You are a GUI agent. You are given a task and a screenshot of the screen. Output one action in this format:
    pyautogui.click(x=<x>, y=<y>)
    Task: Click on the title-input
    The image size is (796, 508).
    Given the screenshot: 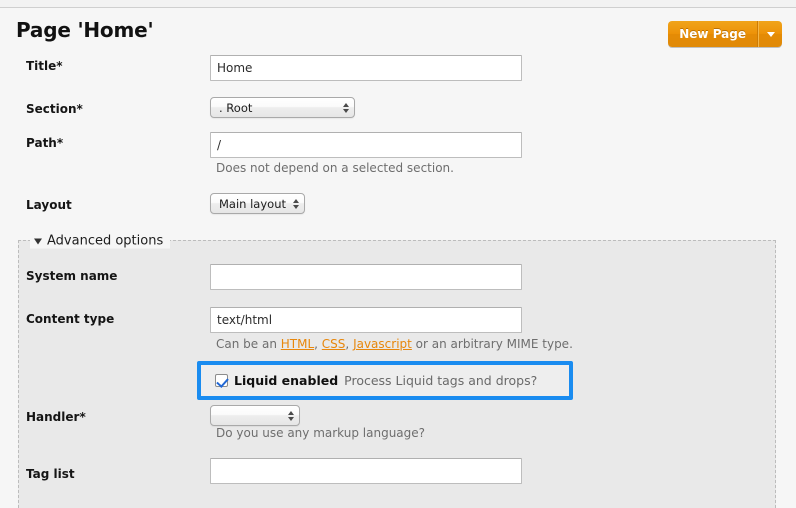 What is the action you would take?
    pyautogui.click(x=366, y=68)
    